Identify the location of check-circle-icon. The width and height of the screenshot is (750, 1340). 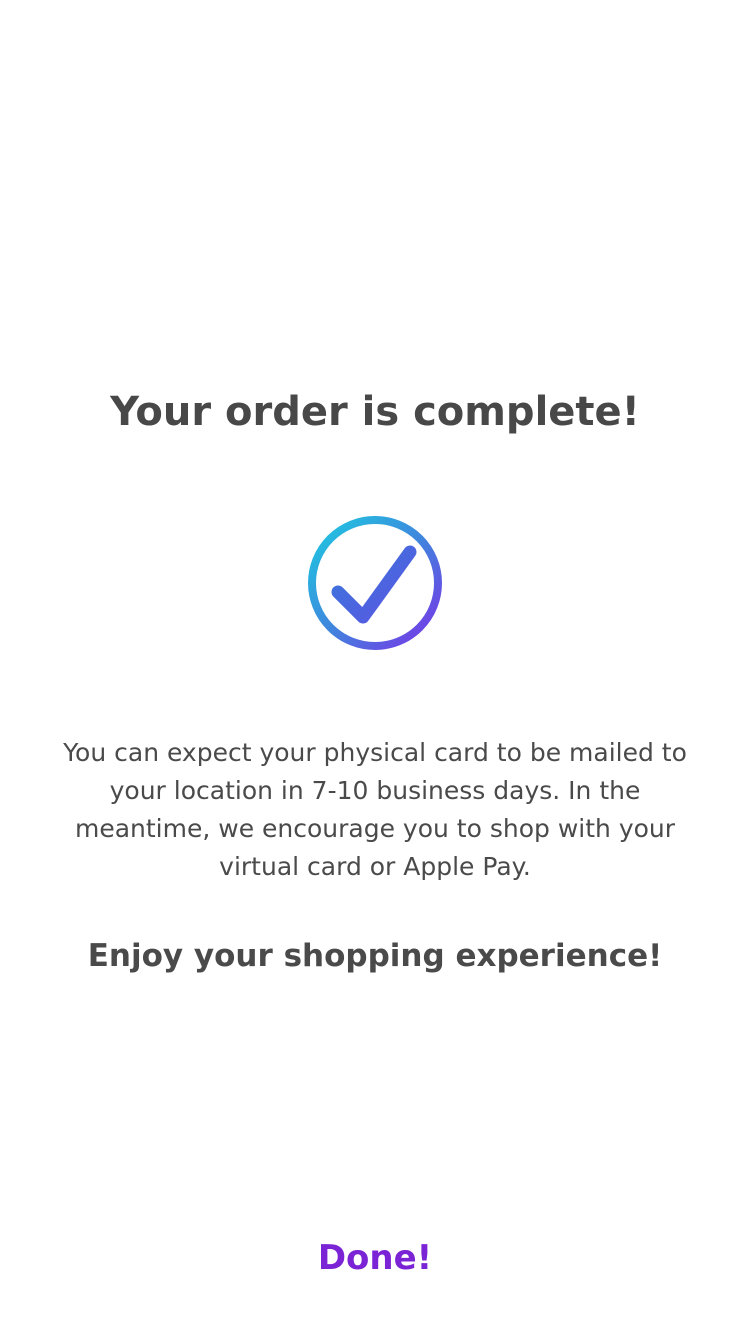
(375, 583).